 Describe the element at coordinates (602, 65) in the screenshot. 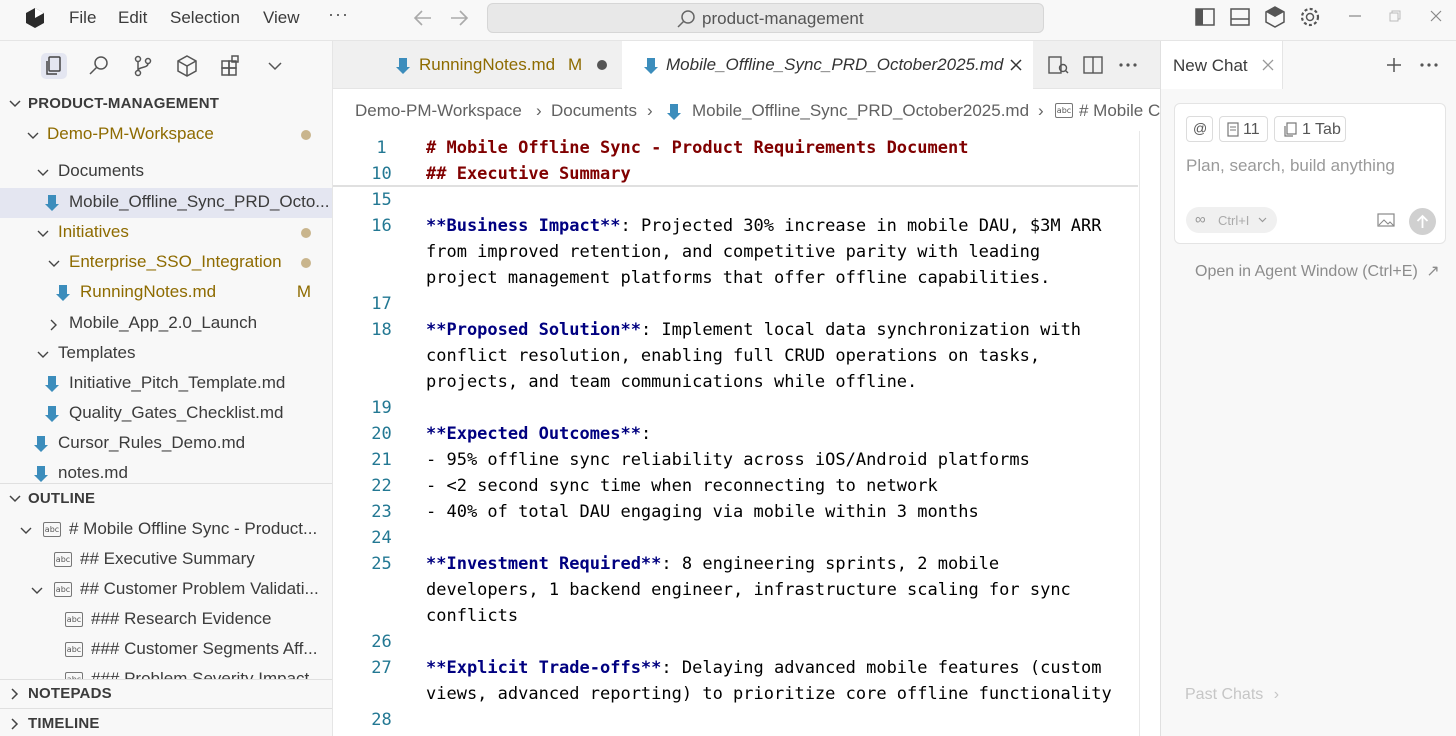

I see `unsaved-dot` at that location.